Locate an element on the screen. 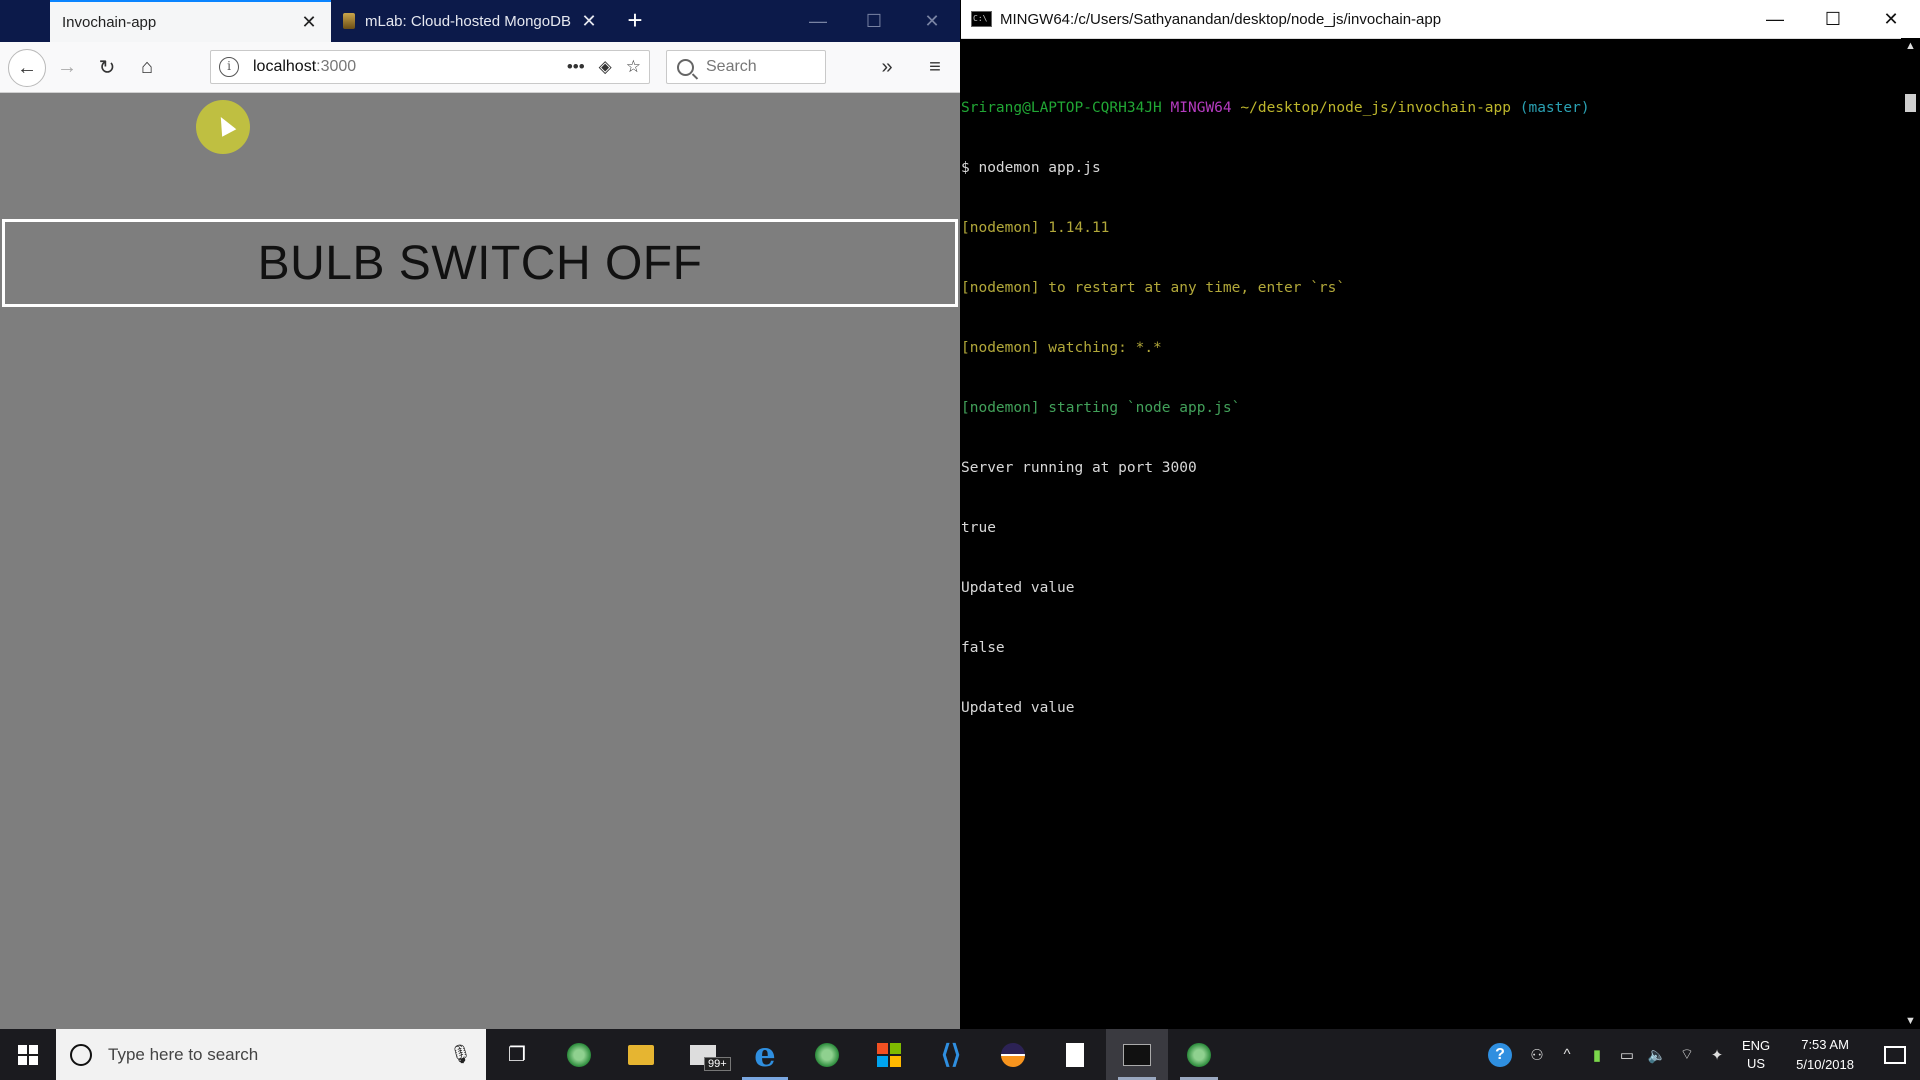  hamburger-menu-button: ≡ is located at coordinates (935, 67).